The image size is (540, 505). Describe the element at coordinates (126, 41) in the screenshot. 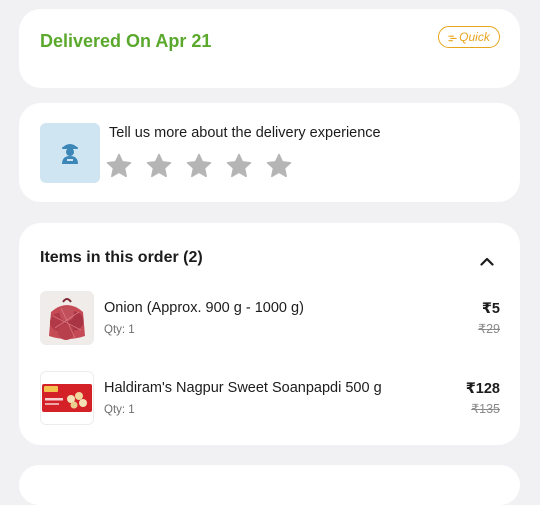

I see `delivery-status-text: Delivered On Apr 21` at that location.